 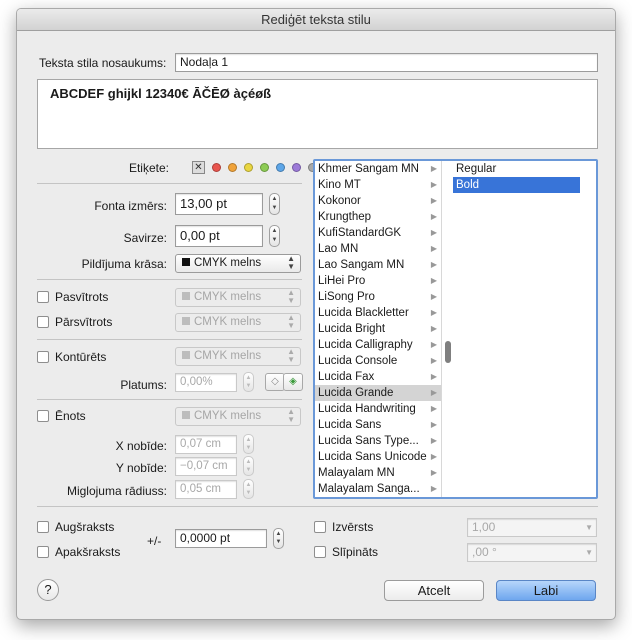 I want to click on y-offset-stepper: ▲ ▼, so click(x=248, y=466).